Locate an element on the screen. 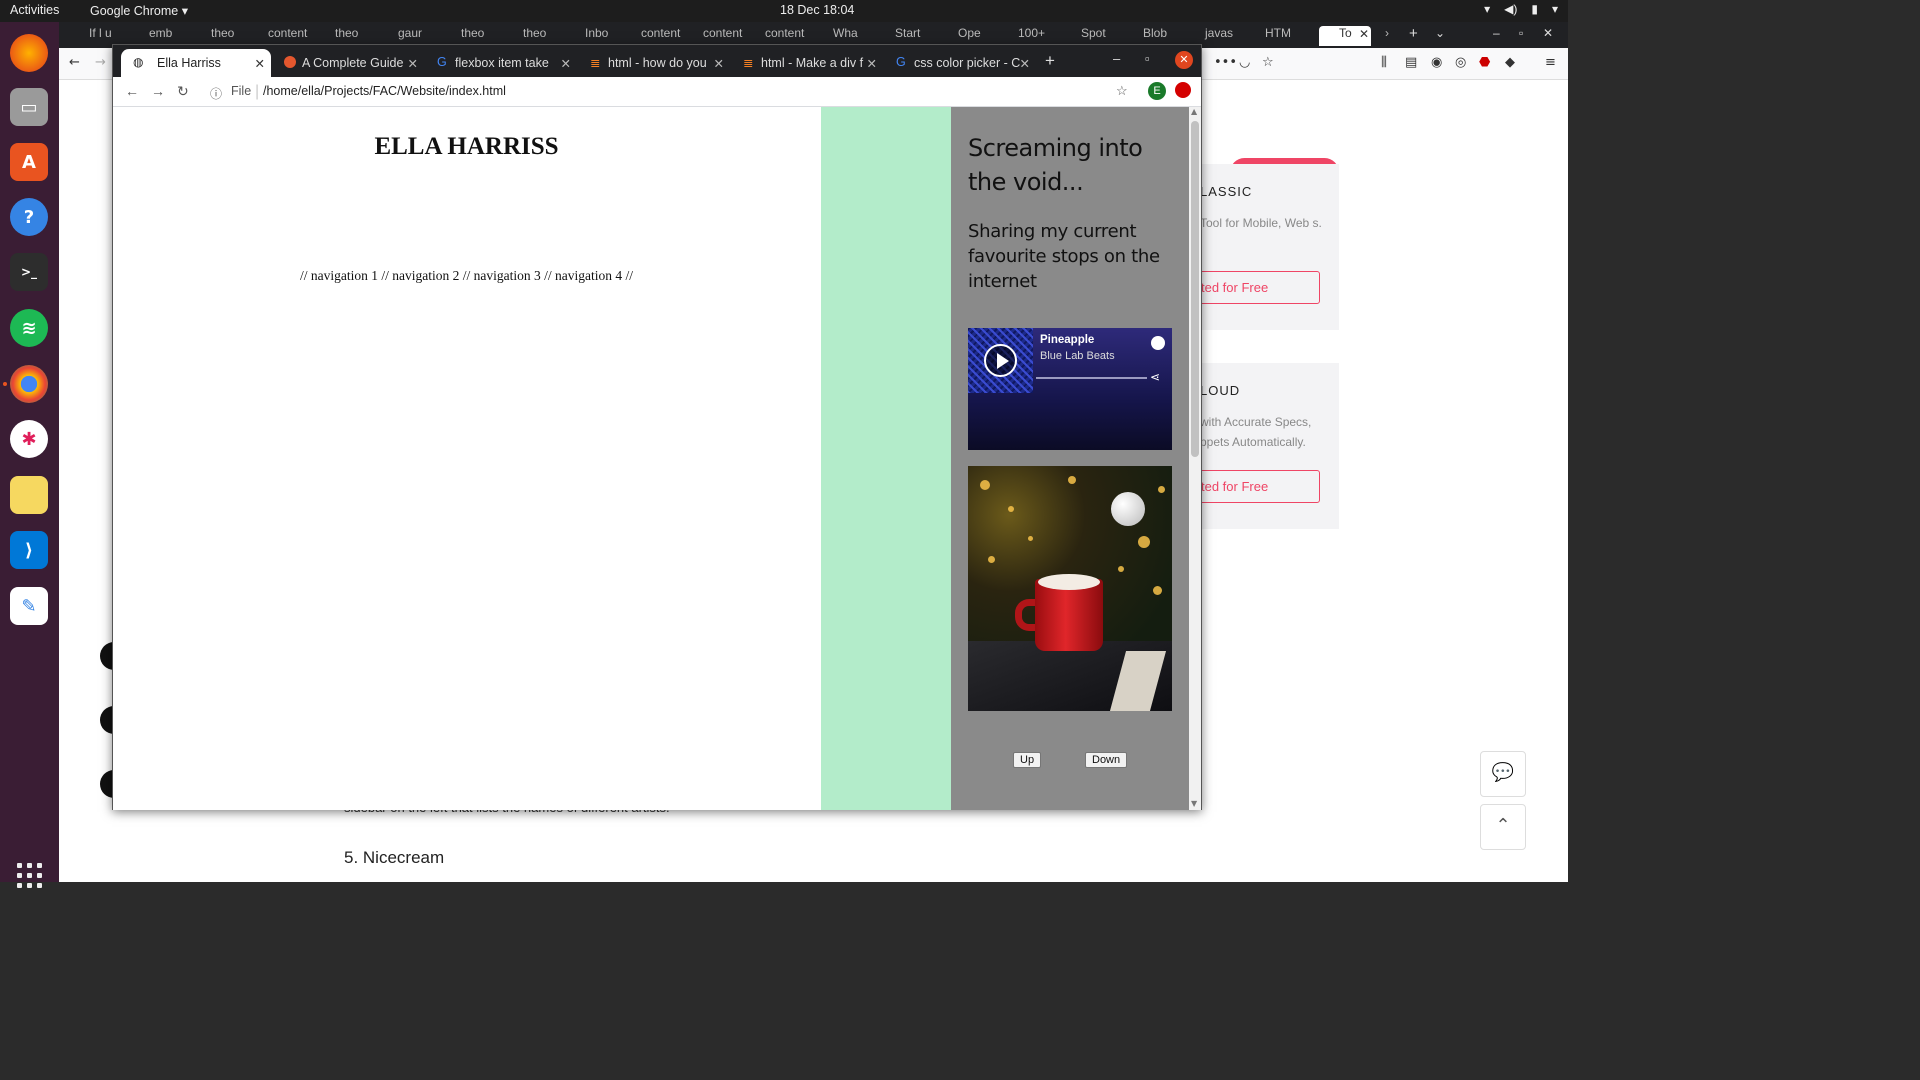  reload-icon: ↻ is located at coordinates (183, 91).